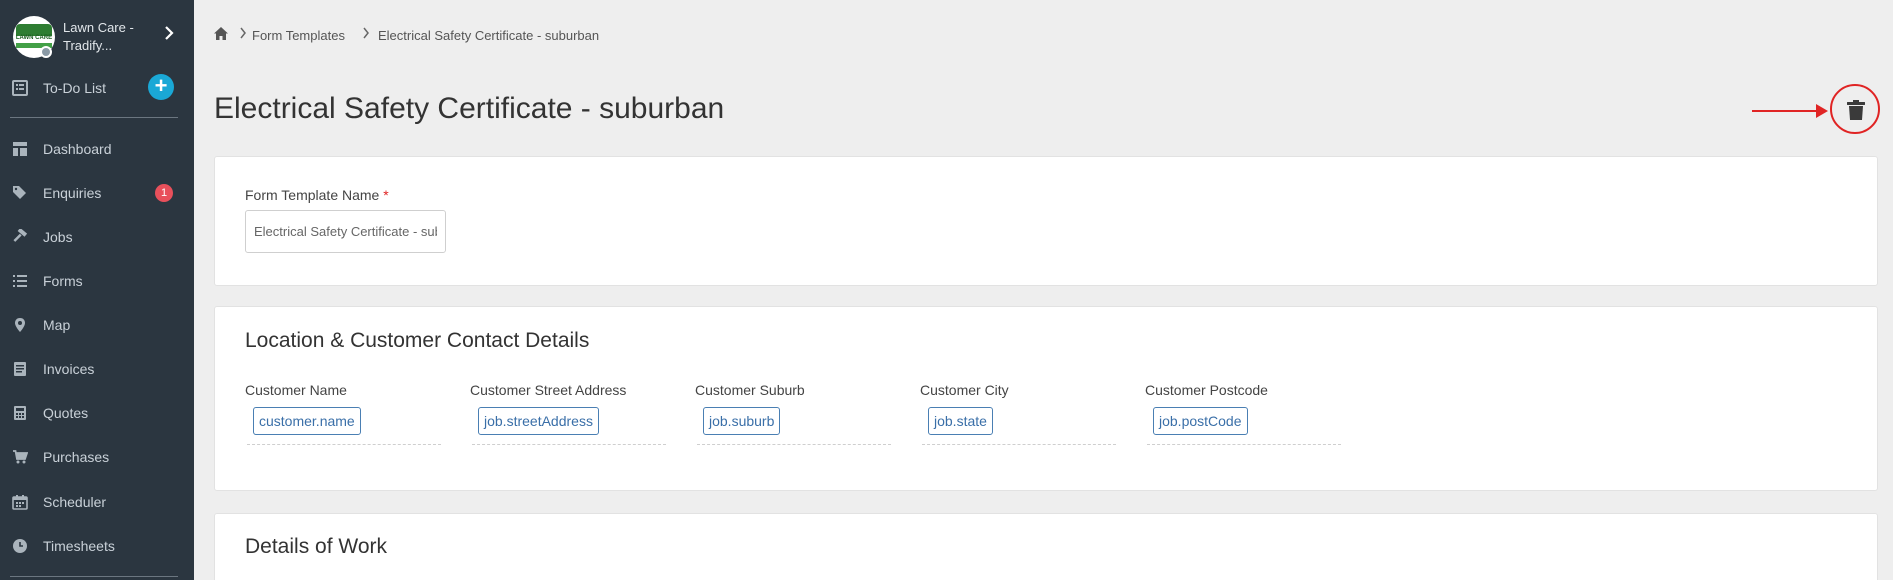 The image size is (1893, 580). I want to click on customer-suburb-field: Customer Suburb job.suburb, so click(795, 417).